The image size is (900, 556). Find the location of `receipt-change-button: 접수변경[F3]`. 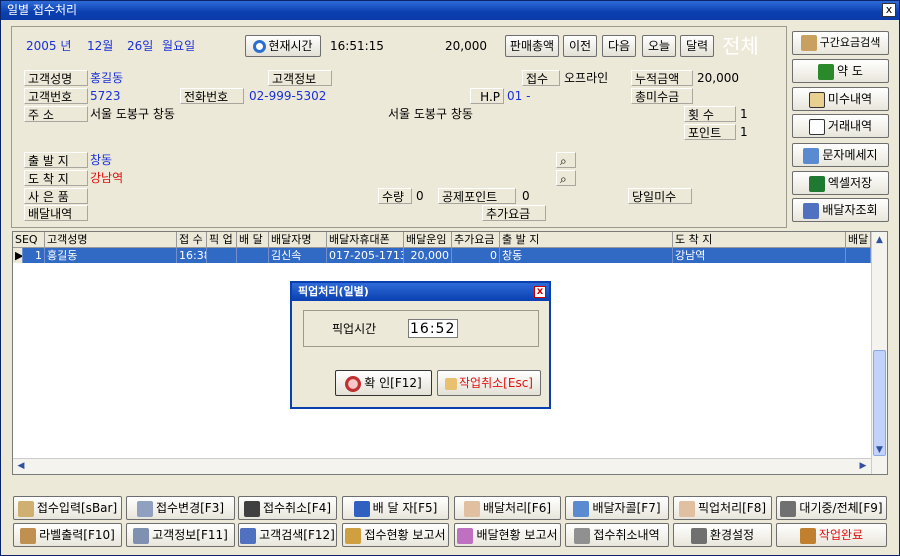

receipt-change-button: 접수변경[F3] is located at coordinates (180, 508).